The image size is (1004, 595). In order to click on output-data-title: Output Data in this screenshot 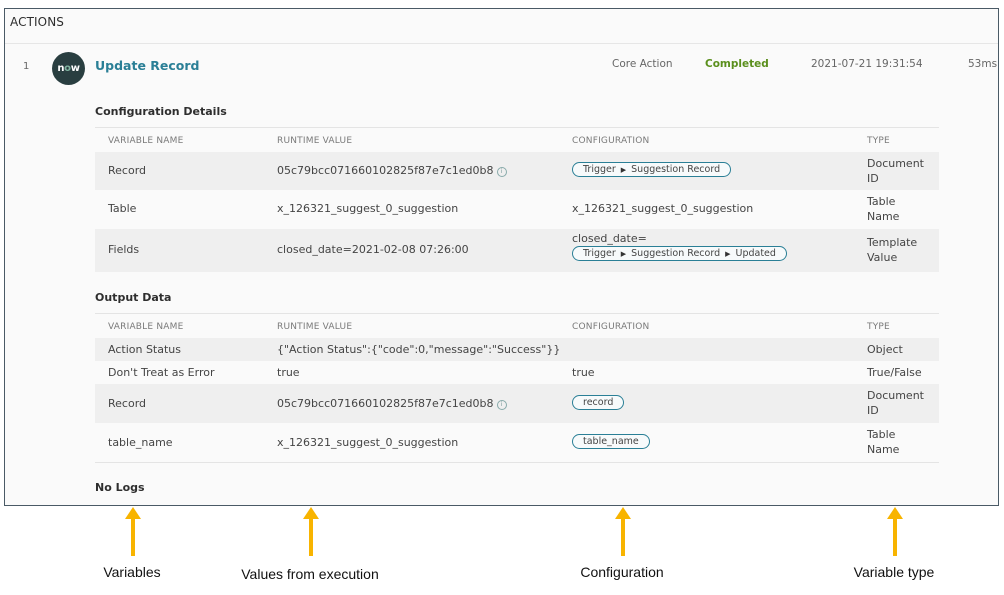, I will do `click(133, 297)`.